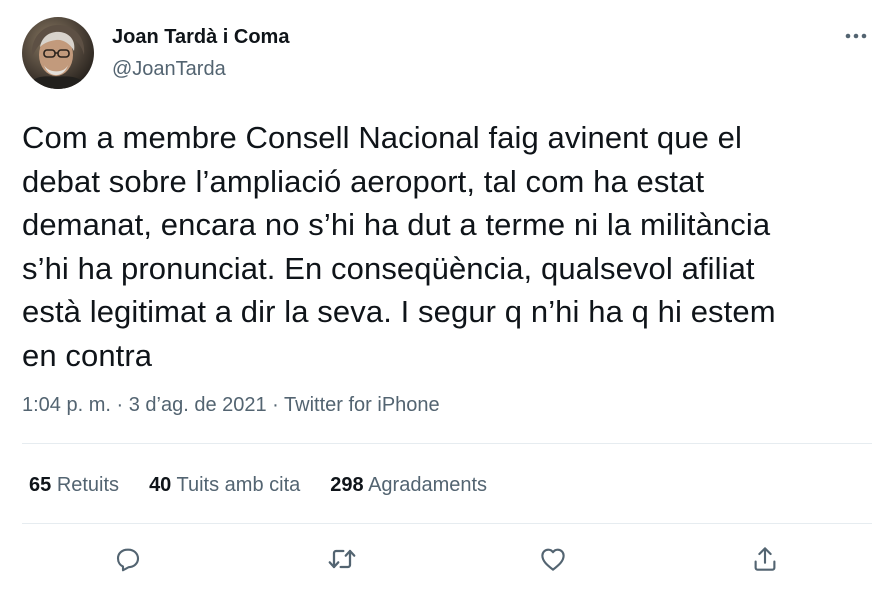  I want to click on reply-icon, so click(128, 560).